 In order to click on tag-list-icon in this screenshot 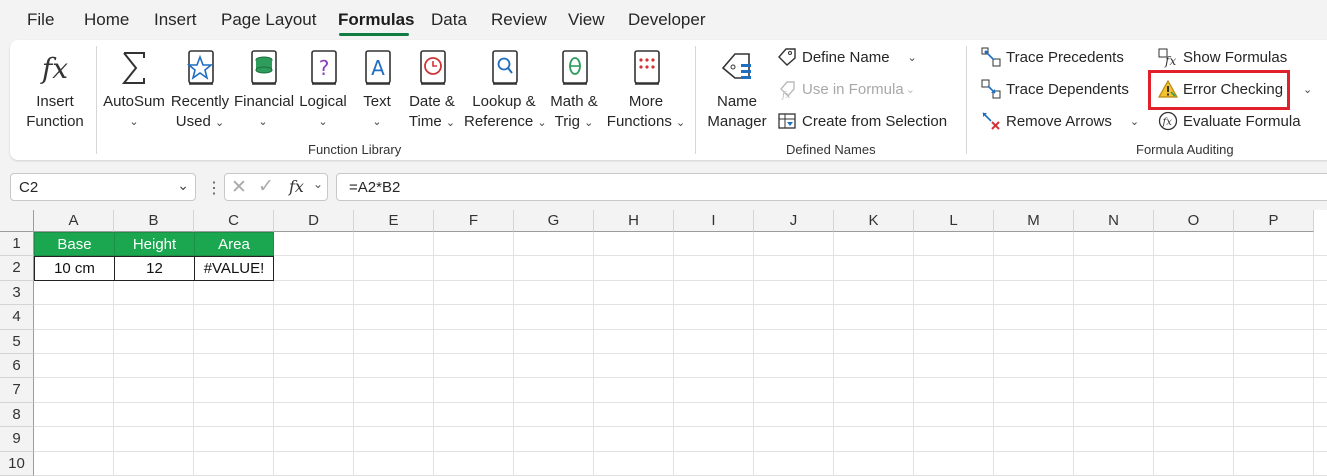, I will do `click(736, 66)`.